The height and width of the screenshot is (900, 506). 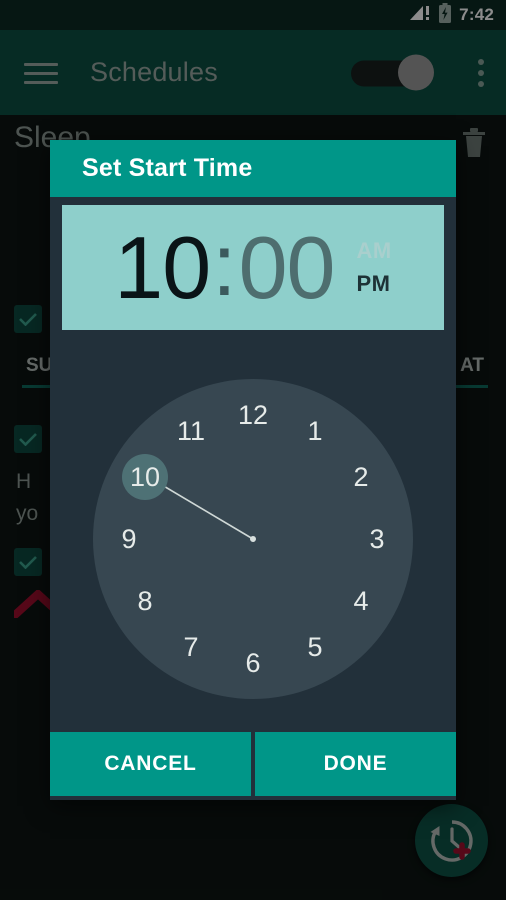 What do you see at coordinates (253, 663) in the screenshot?
I see `clock-num-6: 6` at bounding box center [253, 663].